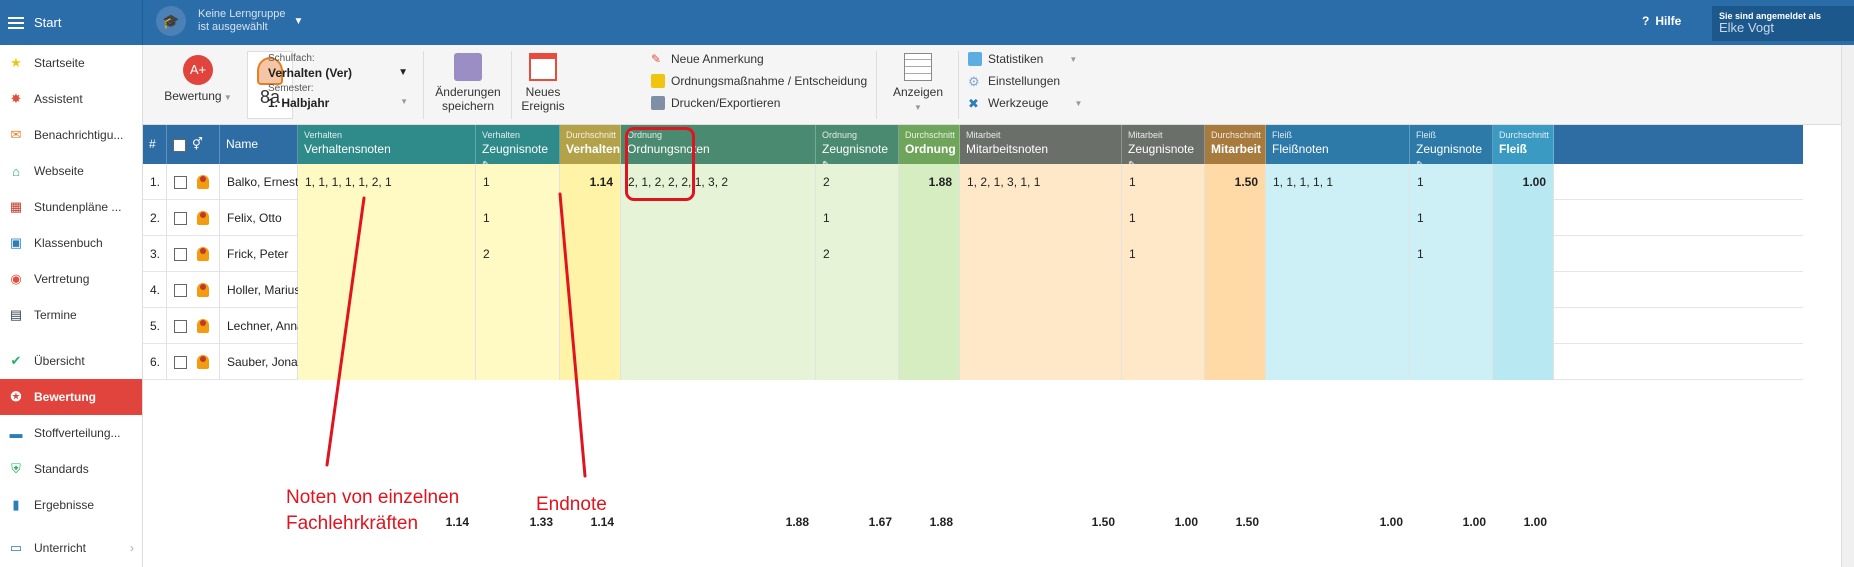 Image resolution: width=1854 pixels, height=567 pixels. What do you see at coordinates (352, 523) in the screenshot?
I see `annotation-left-line-2: Fachlehrkräften` at bounding box center [352, 523].